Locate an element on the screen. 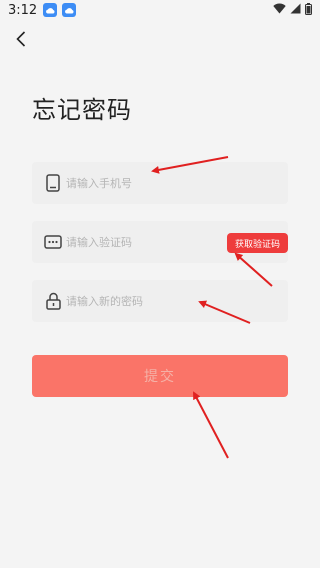 This screenshot has width=320, height=568. lock-icon is located at coordinates (53, 301).